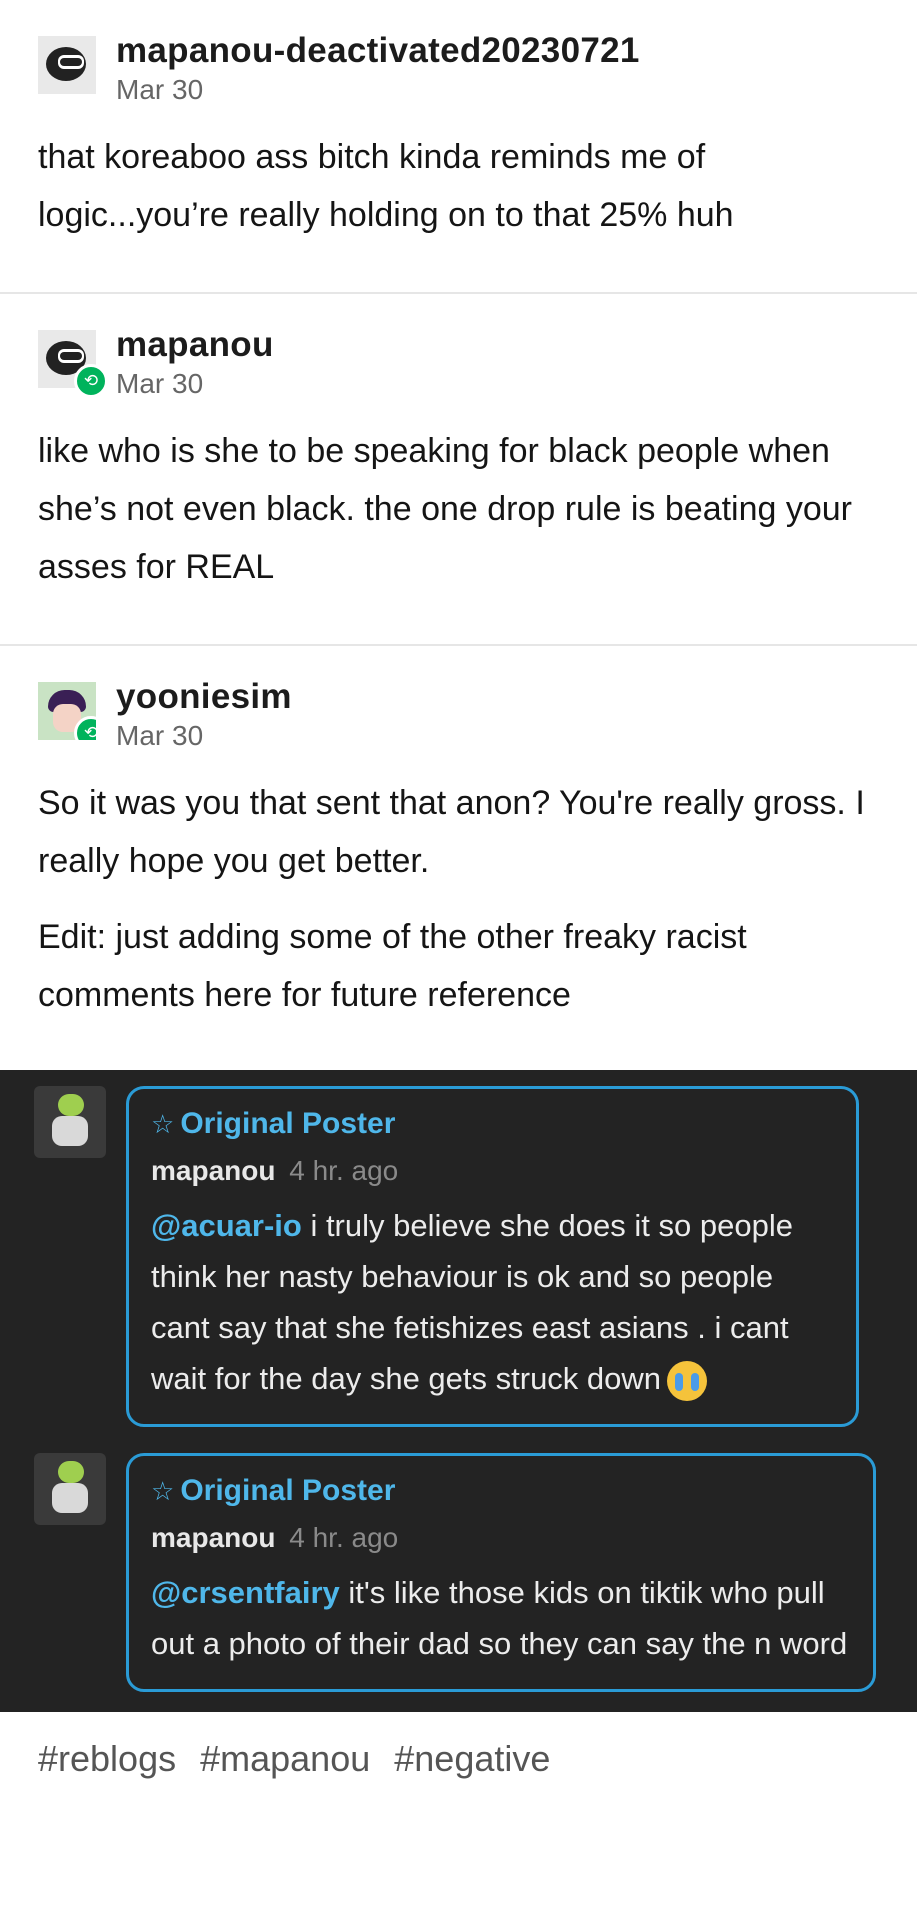 This screenshot has height=1920, width=917. Describe the element at coordinates (458, 705) in the screenshot. I see `post-header: ⟲ yooniesim Mar 30` at that location.